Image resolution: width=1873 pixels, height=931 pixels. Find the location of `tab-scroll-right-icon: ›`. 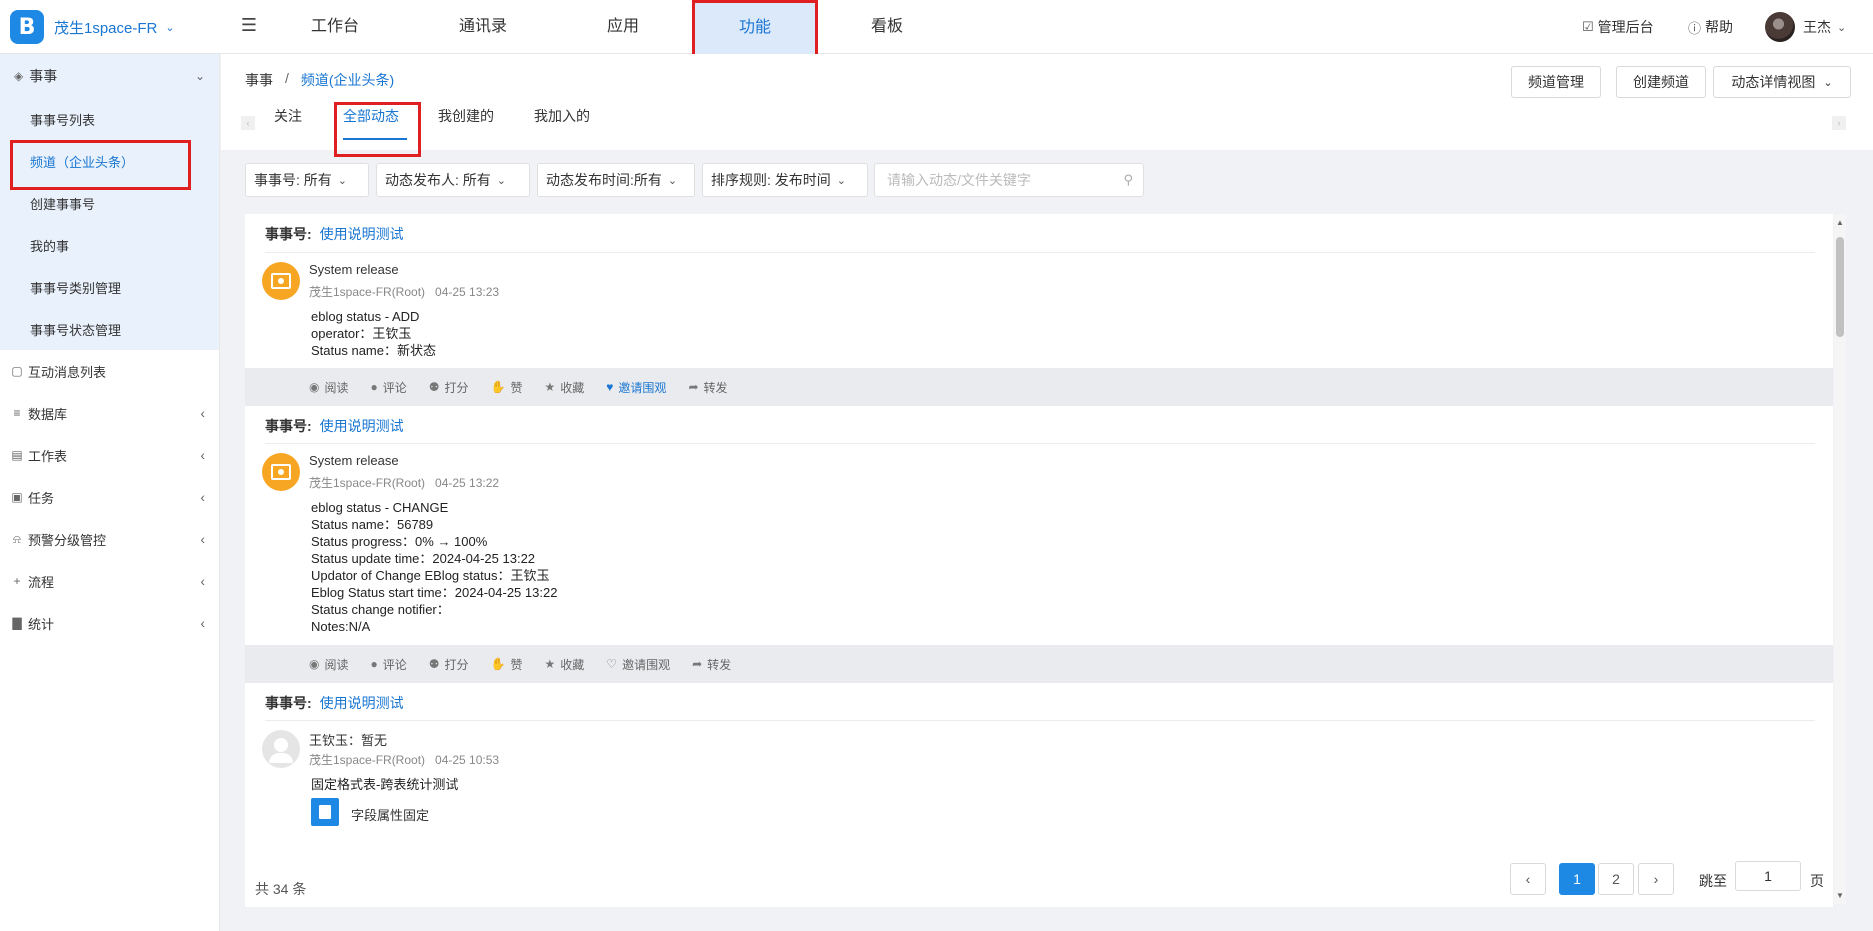

tab-scroll-right-icon: › is located at coordinates (1839, 123).